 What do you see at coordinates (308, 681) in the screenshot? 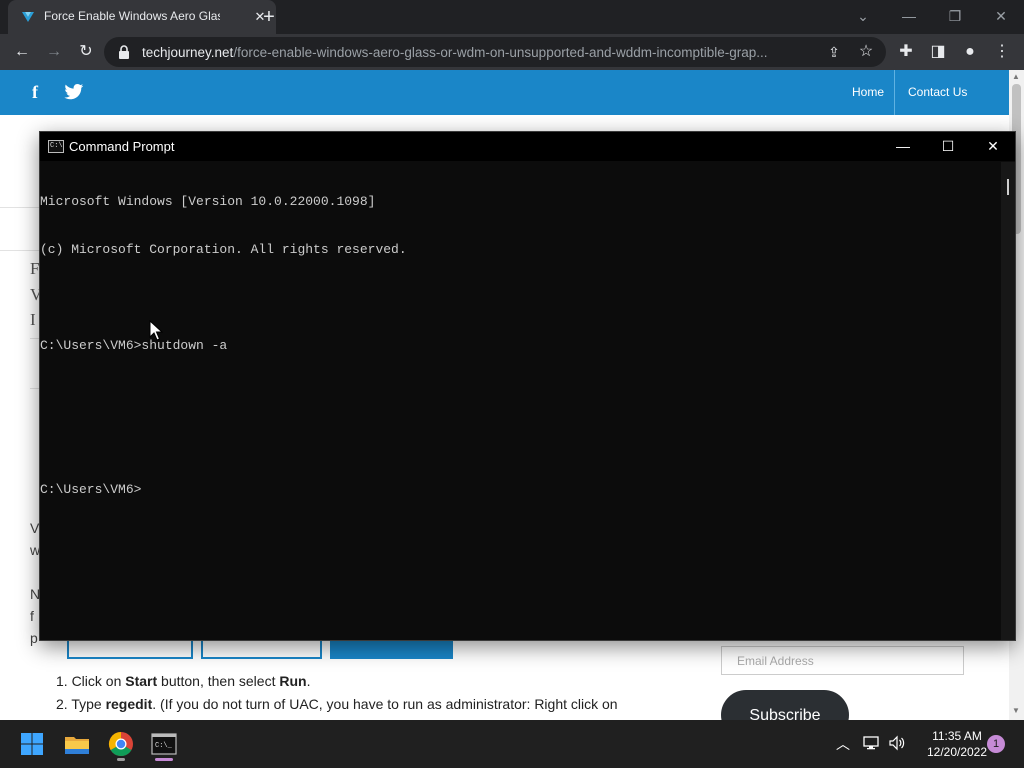
I see `step-text: .` at bounding box center [308, 681].